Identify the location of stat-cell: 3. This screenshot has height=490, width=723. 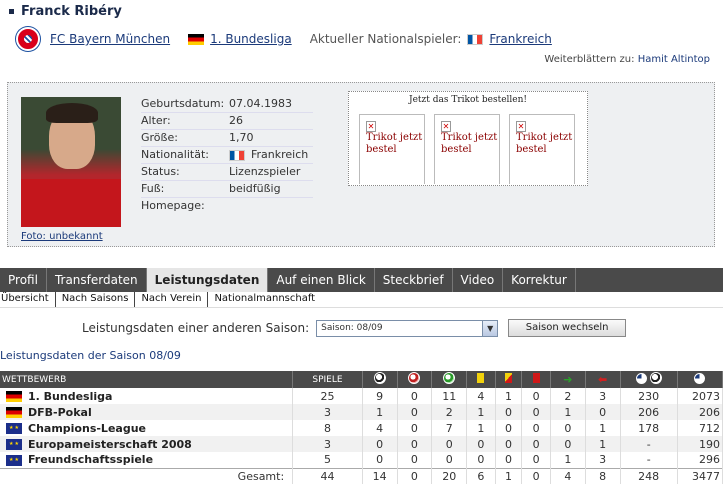
(603, 460).